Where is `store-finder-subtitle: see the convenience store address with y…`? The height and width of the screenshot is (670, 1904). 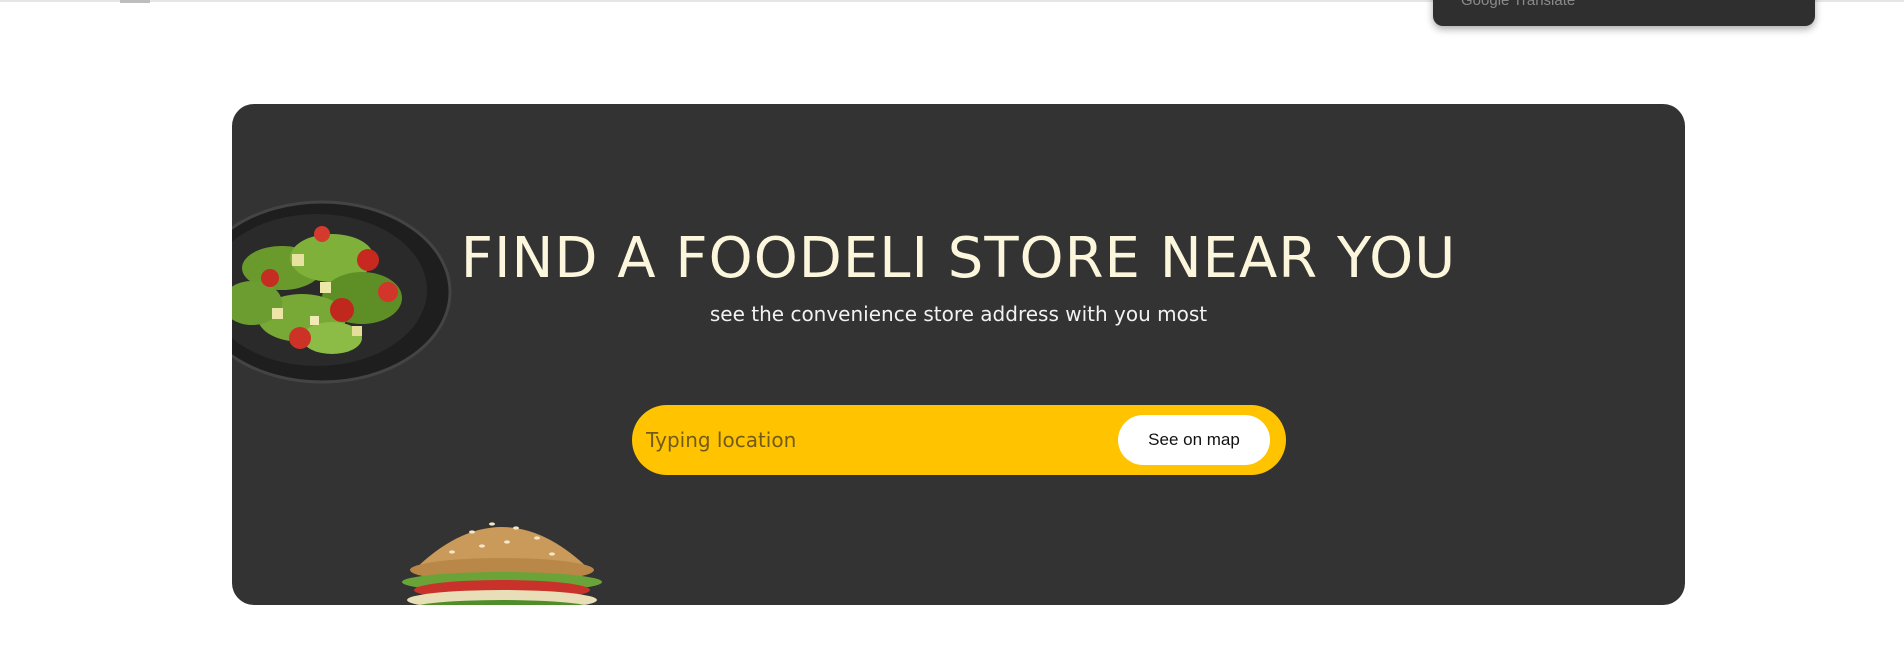 store-finder-subtitle: see the convenience store address with y… is located at coordinates (958, 314).